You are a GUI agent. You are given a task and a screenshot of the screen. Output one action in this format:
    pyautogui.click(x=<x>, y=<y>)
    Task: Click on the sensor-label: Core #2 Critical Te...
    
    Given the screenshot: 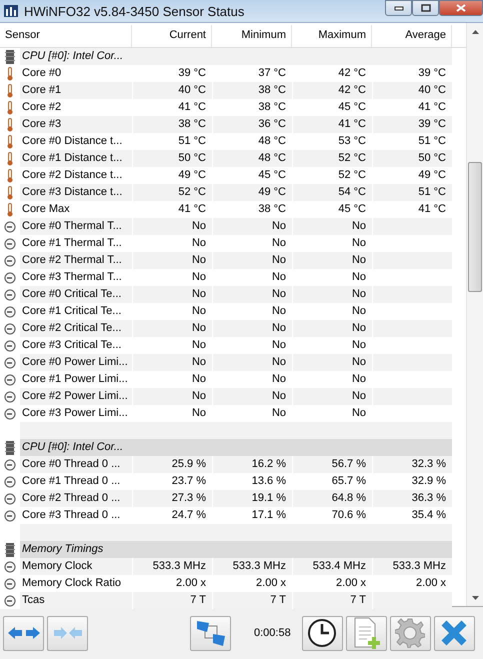 What is the action you would take?
    pyautogui.click(x=76, y=328)
    